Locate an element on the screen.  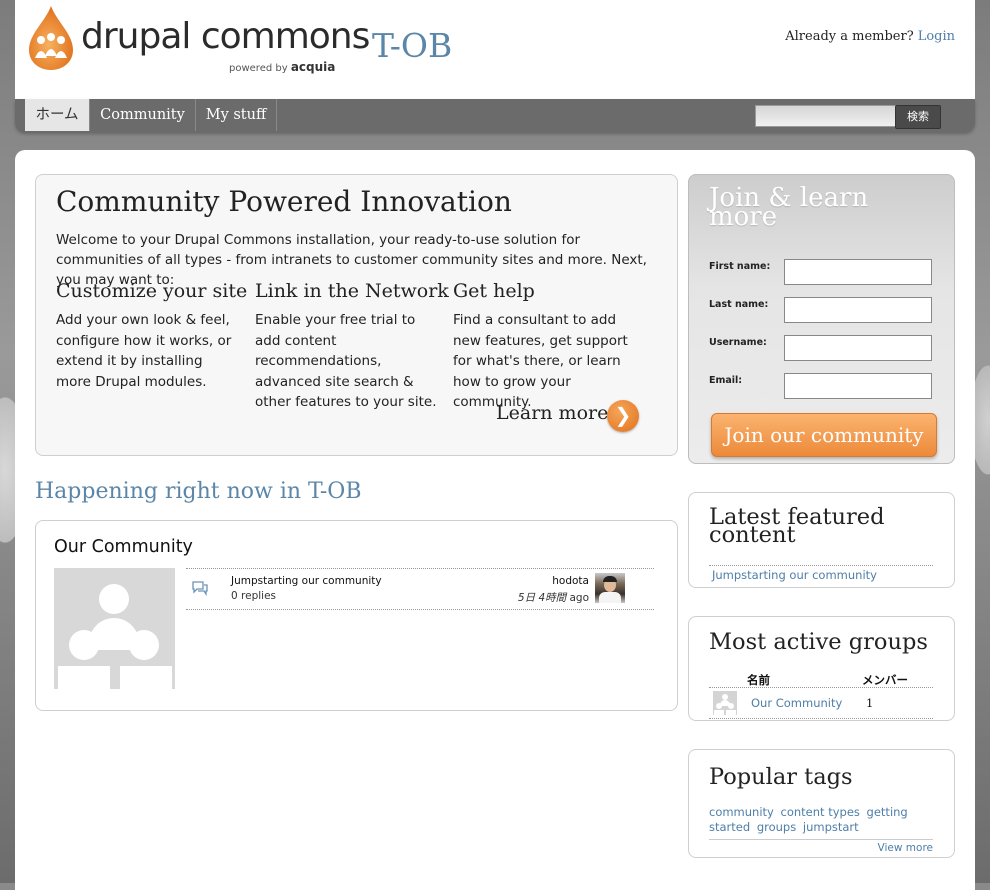
column-members-header: メンバー is located at coordinates (885, 680).